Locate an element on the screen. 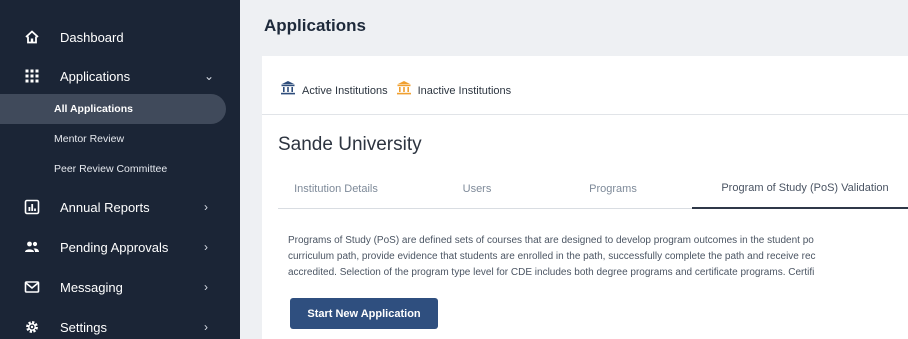 This screenshot has width=908, height=339. inactive-institutions-tab: Inactive Institutions is located at coordinates (454, 90).